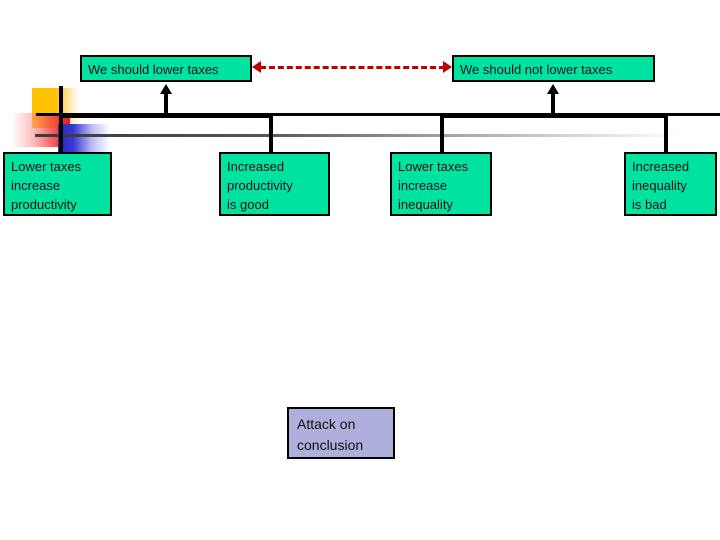 This screenshot has height=540, width=720. Describe the element at coordinates (256, 67) in the screenshot. I see `conflict-arrowhead-left` at that location.